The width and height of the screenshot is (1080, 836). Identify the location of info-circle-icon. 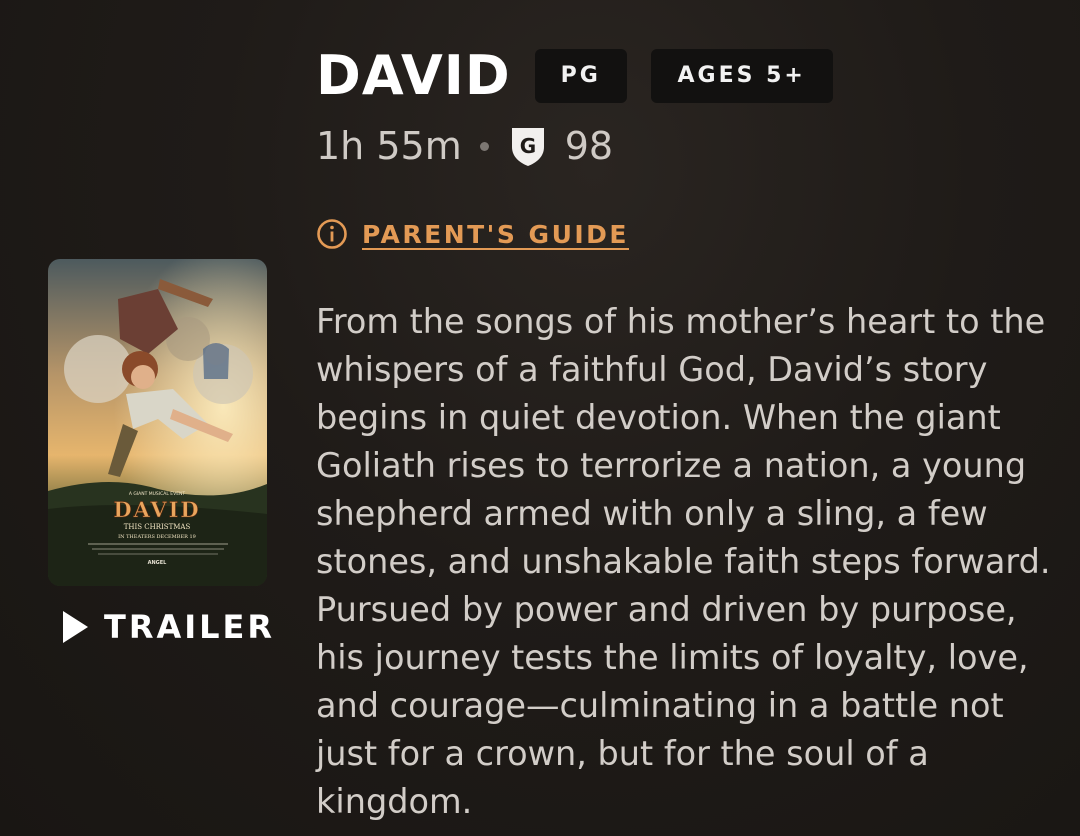
(332, 234).